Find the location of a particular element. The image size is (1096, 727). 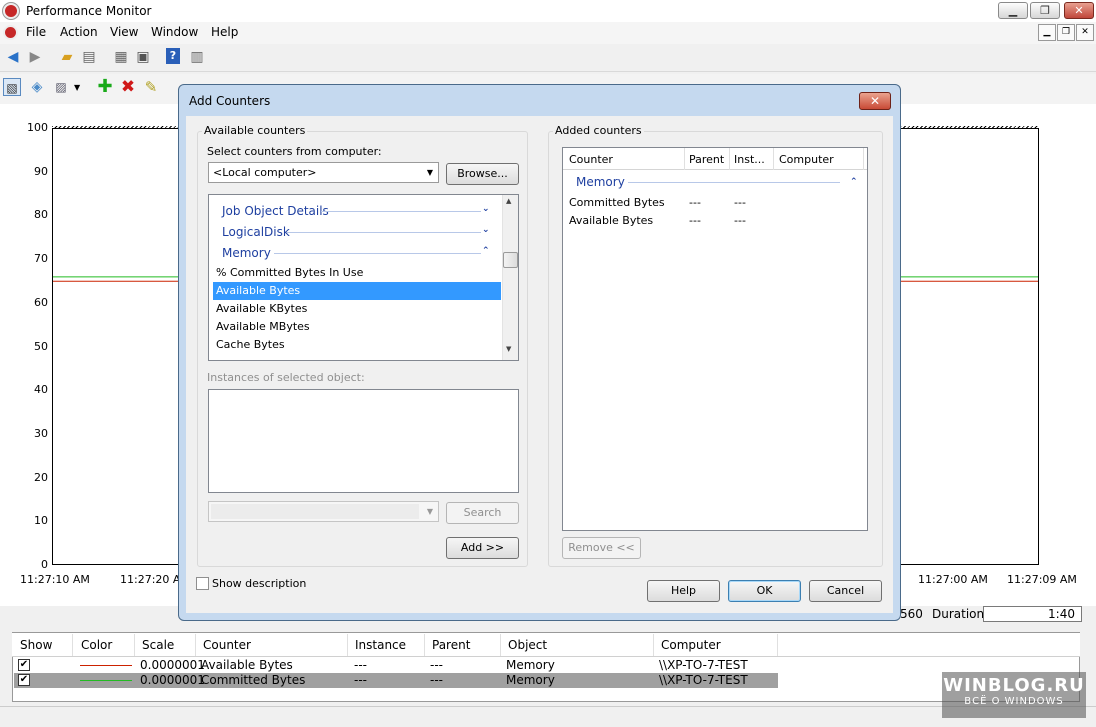

counter-cell: Available Bytes is located at coordinates (247, 665).